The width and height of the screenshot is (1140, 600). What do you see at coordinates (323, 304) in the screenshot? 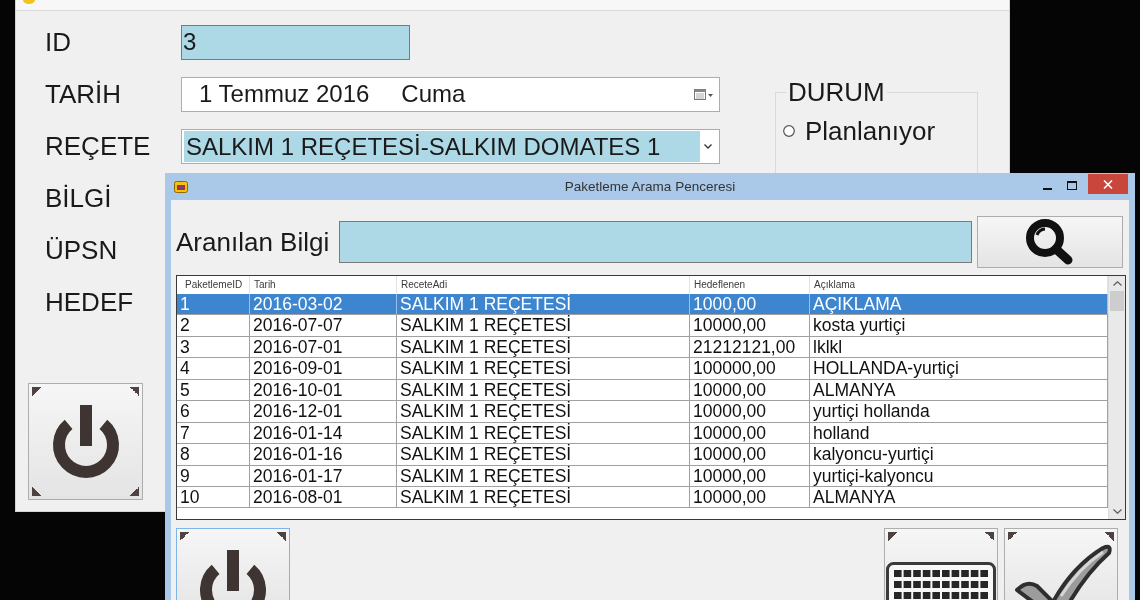
I see `table-cell: 2016-03-02` at bounding box center [323, 304].